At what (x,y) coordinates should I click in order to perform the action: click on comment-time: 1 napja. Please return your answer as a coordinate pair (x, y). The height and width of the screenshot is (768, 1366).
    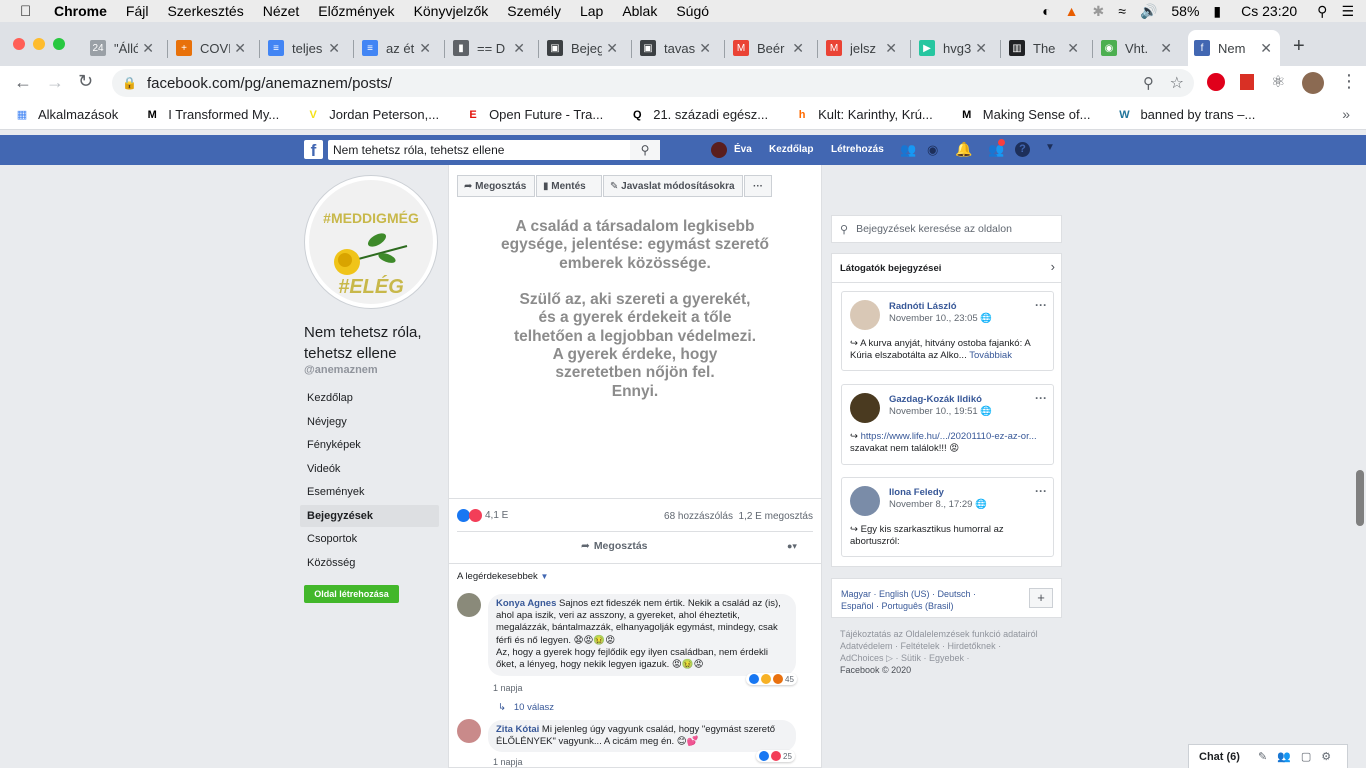
    Looking at the image, I should click on (508, 762).